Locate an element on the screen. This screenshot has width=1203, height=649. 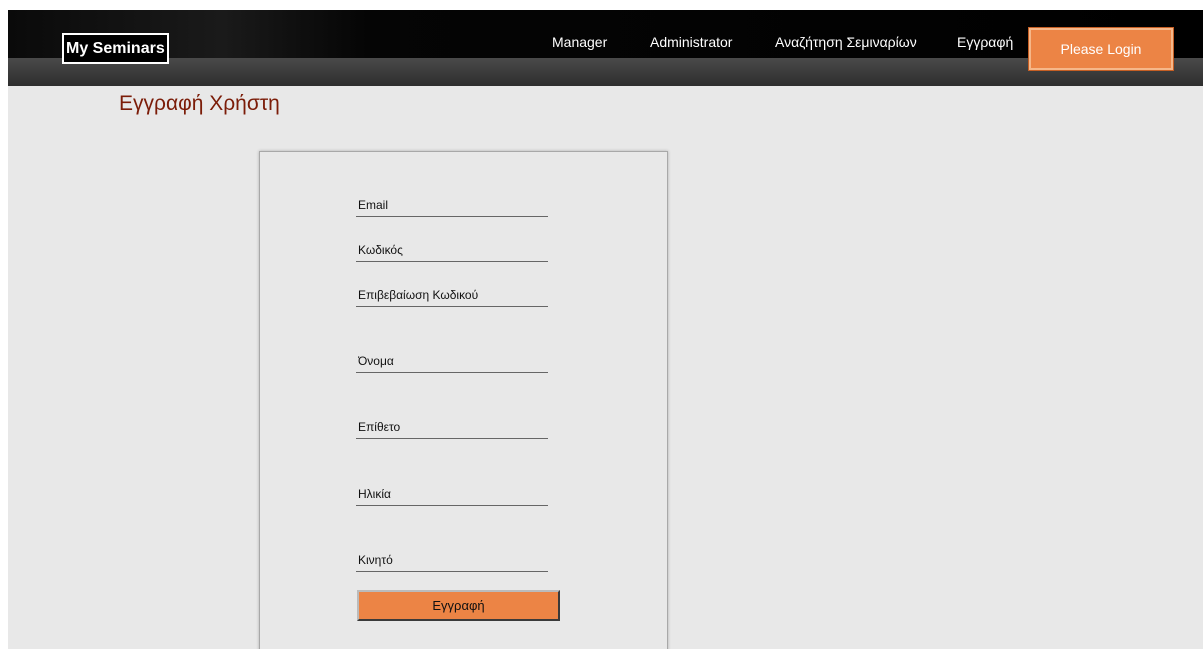
mobile-field is located at coordinates (452, 559).